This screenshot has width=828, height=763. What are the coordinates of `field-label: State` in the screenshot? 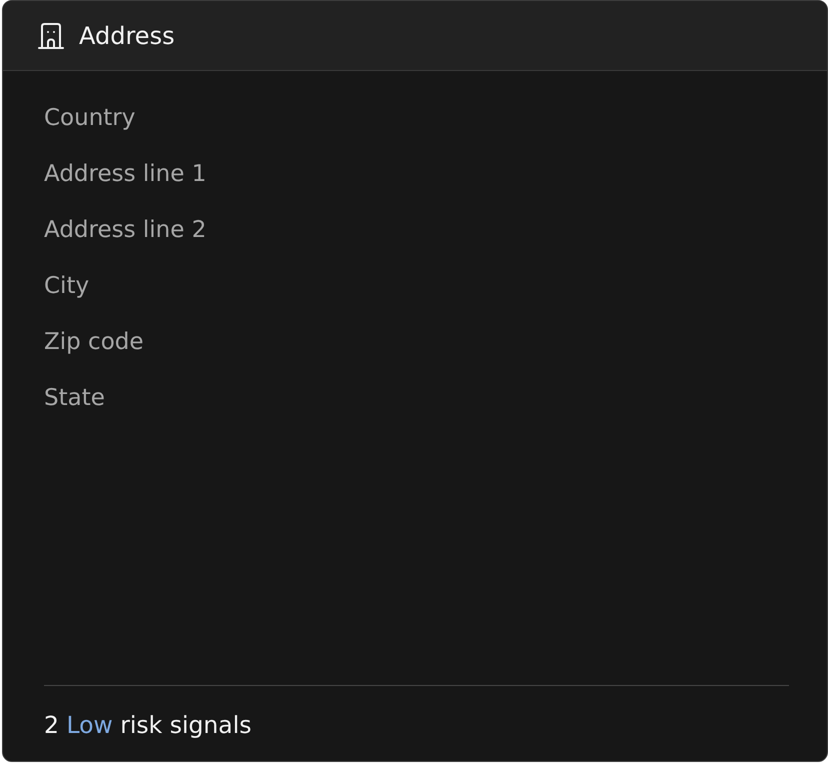 It's located at (74, 398).